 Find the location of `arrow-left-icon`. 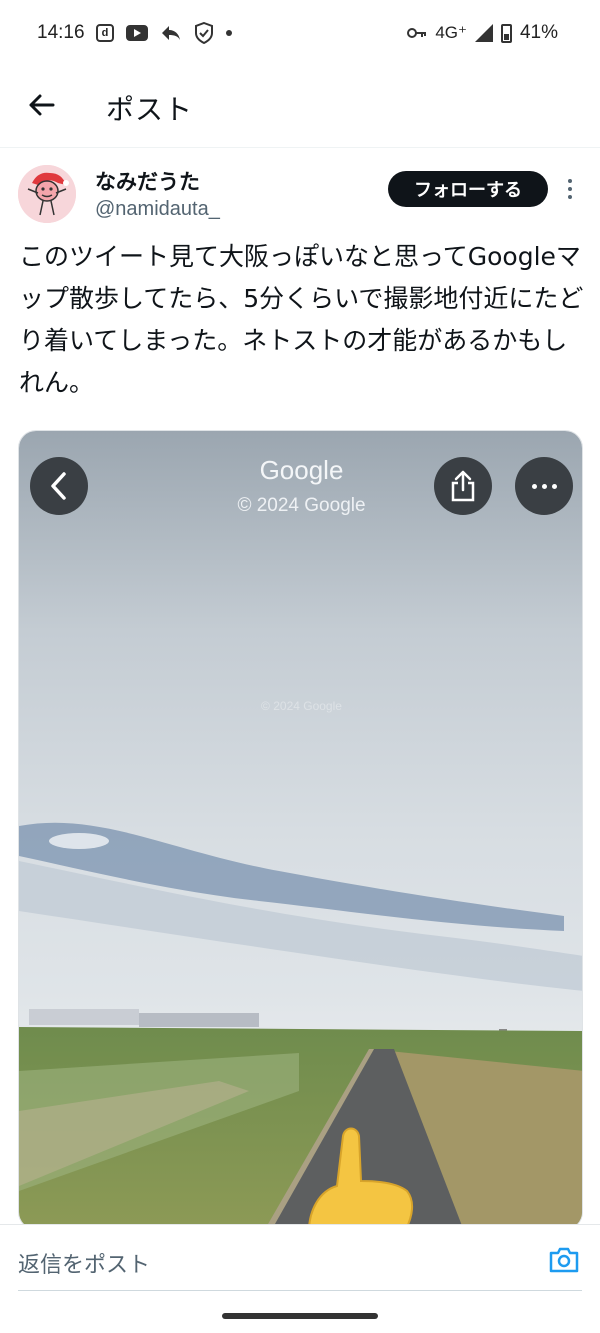

arrow-left-icon is located at coordinates (42, 105).